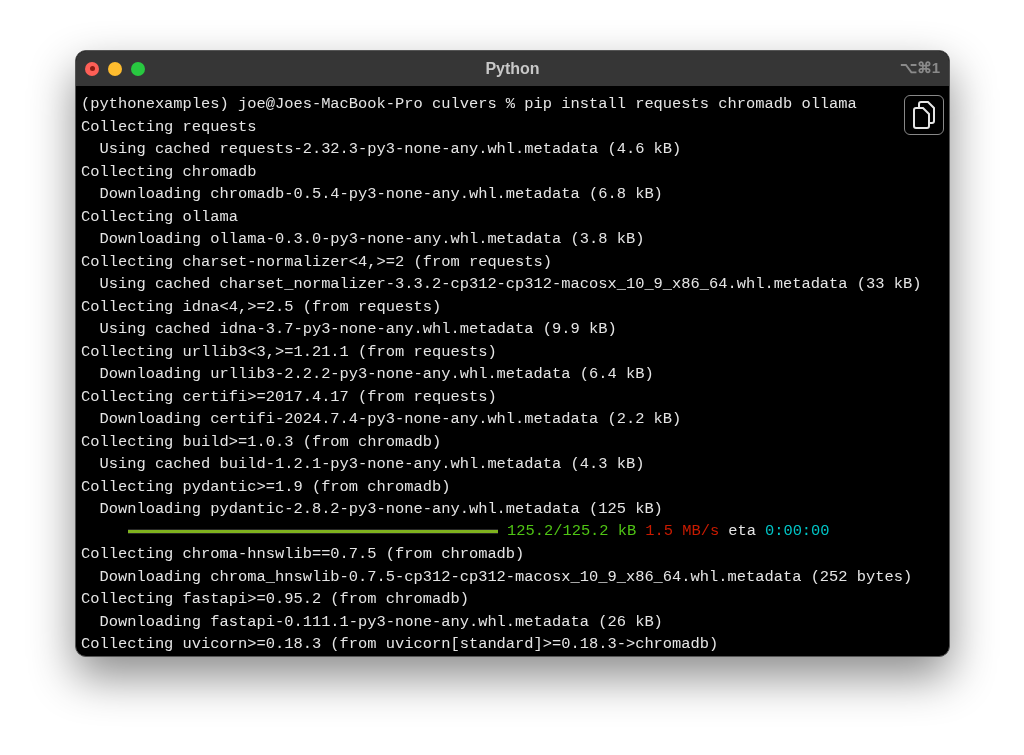  What do you see at coordinates (266, 487) in the screenshot?
I see `terminal-line: Collecting pydantic>=1.9 (from chromadb)` at bounding box center [266, 487].